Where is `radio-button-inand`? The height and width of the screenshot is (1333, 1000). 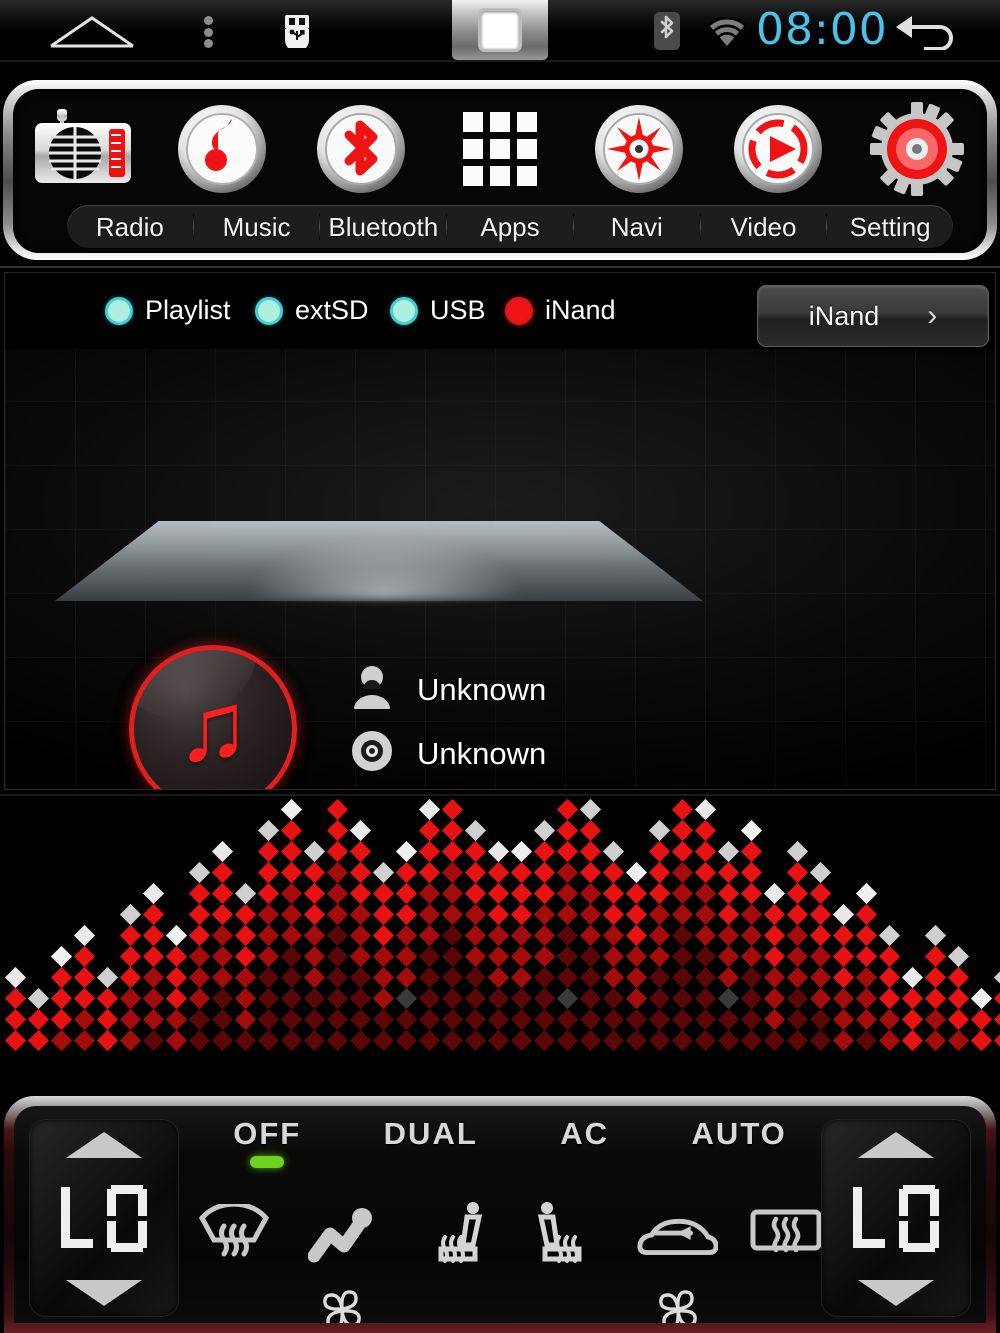 radio-button-inand is located at coordinates (519, 310).